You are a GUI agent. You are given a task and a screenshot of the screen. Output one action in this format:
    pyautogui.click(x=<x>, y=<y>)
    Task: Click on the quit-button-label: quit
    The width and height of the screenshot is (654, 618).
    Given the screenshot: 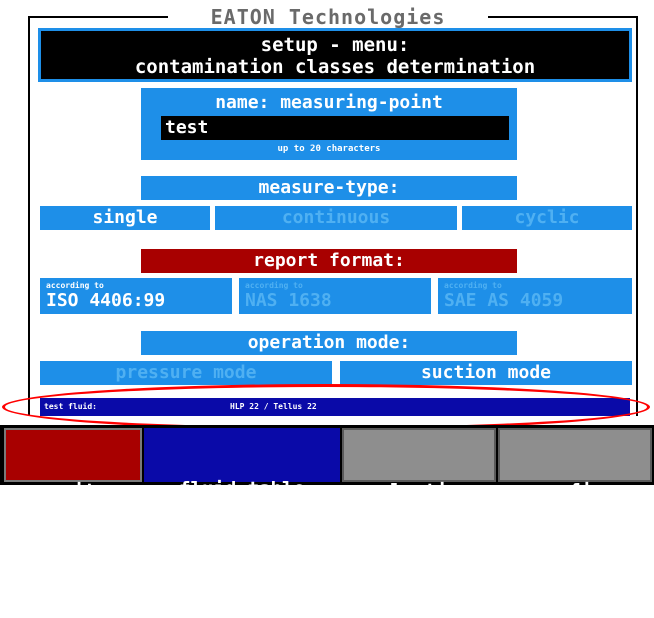 What is the action you would take?
    pyautogui.click(x=73, y=491)
    